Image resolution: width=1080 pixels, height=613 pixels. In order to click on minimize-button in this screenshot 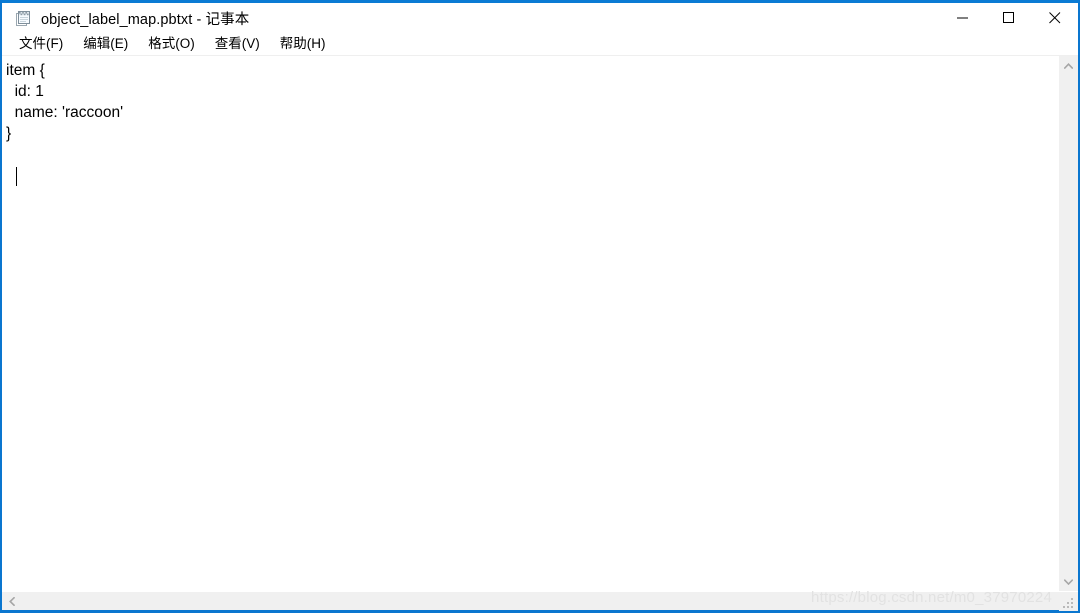, I will do `click(963, 18)`.